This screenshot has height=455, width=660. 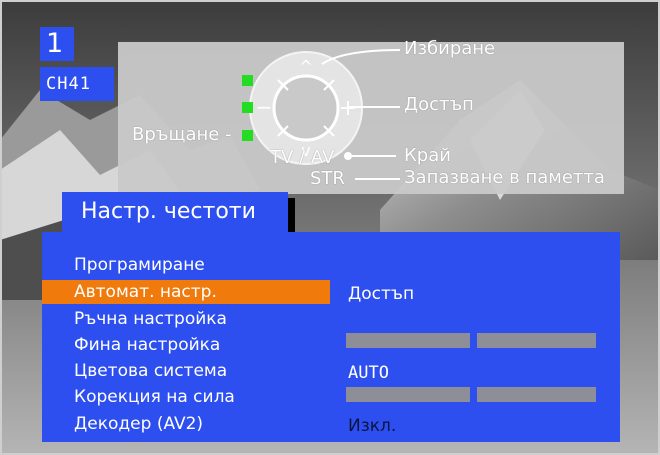 I want to click on signal-correction-bar-left, so click(x=408, y=394).